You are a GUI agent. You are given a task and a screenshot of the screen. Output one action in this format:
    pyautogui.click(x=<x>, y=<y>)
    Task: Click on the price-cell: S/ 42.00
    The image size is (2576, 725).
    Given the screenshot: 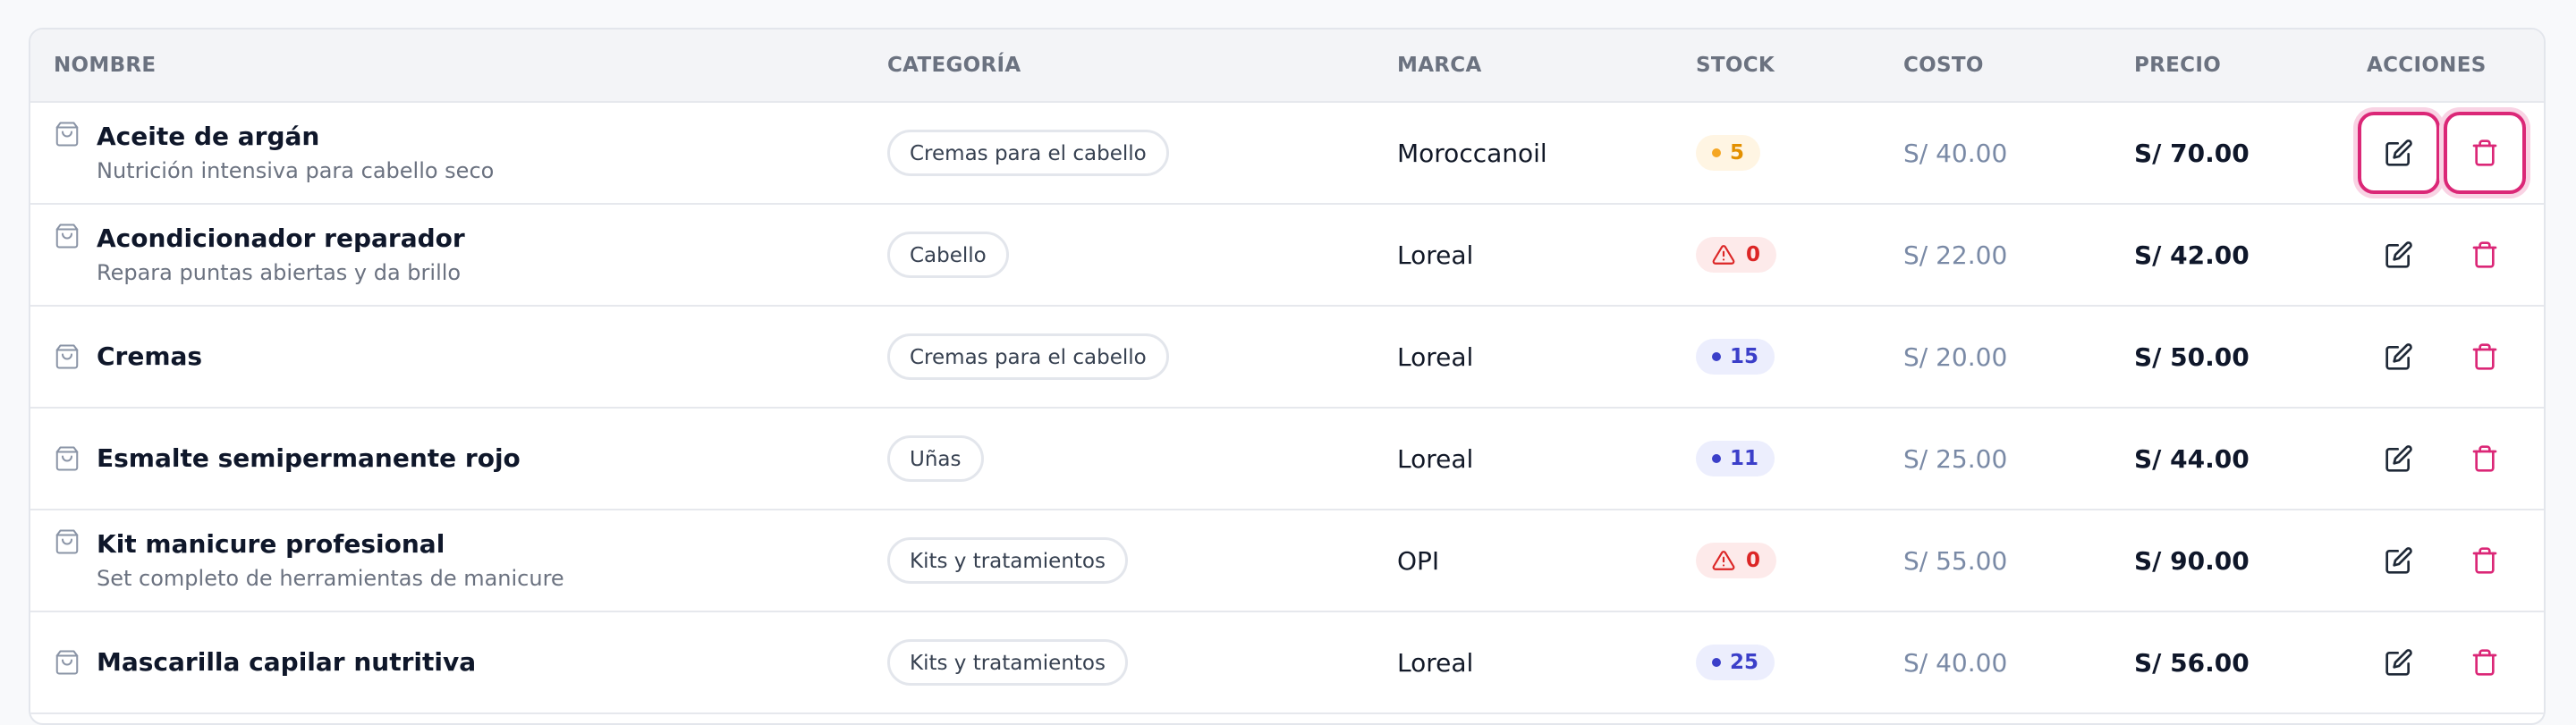 What is the action you would take?
    pyautogui.click(x=2192, y=255)
    